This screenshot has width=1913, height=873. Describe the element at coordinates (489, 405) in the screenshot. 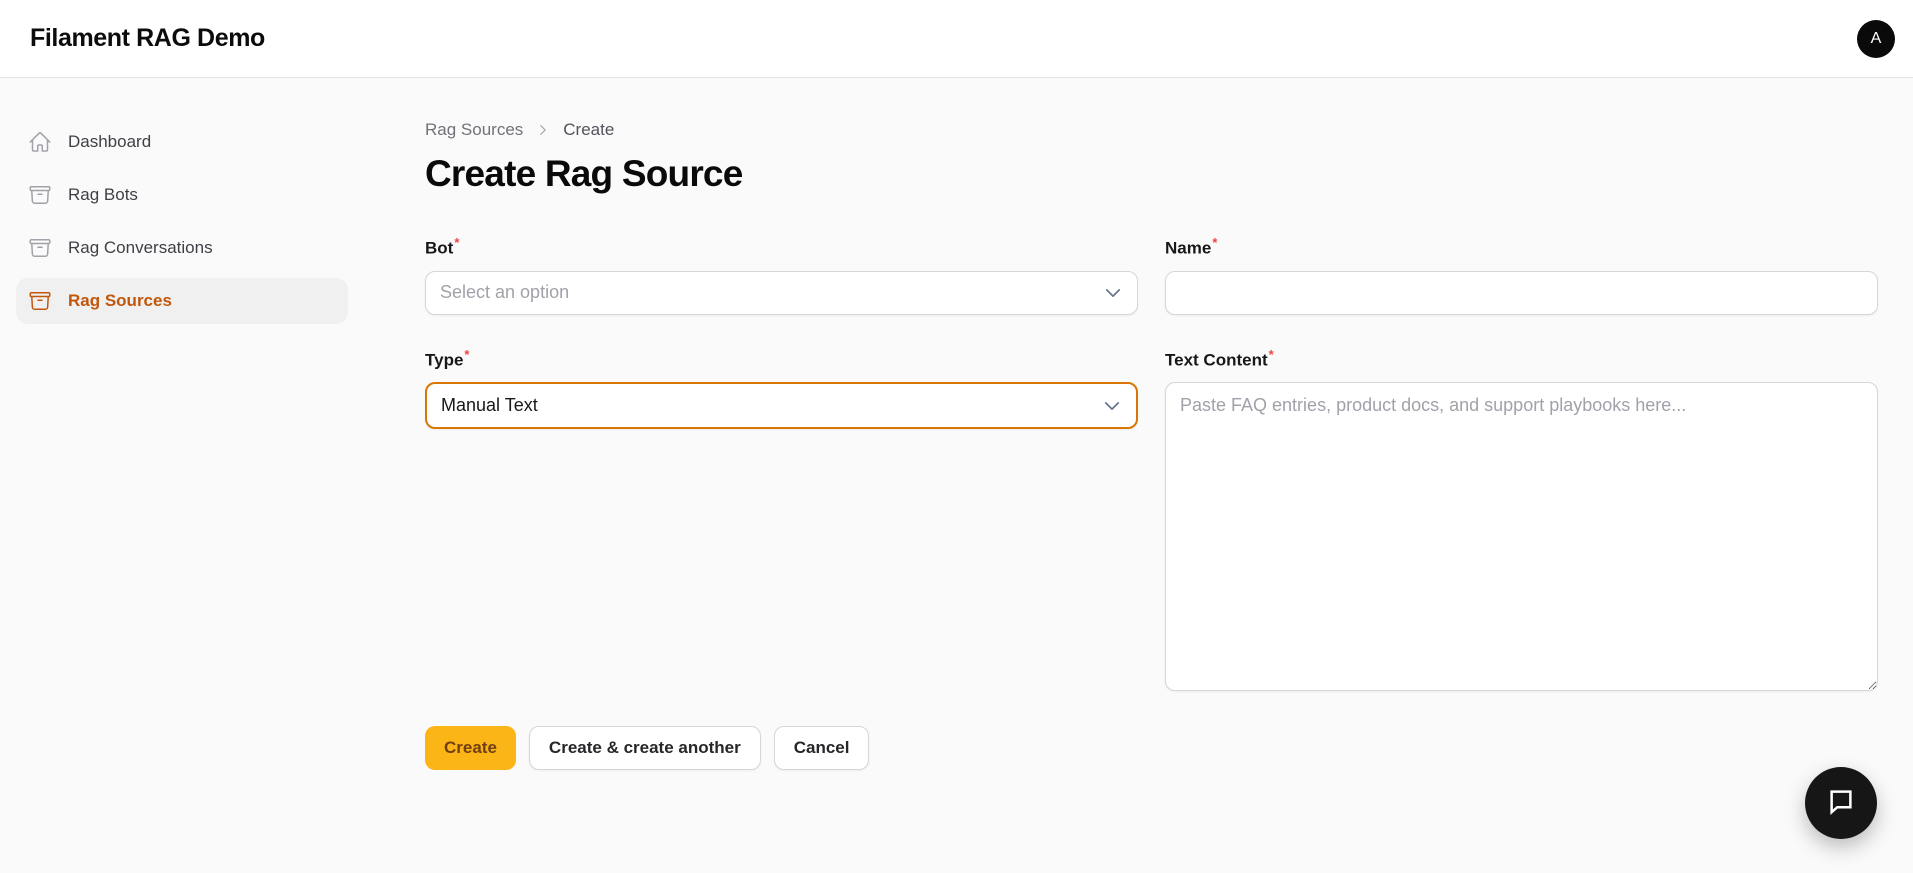

I see `type-select-value: Manual Text` at that location.